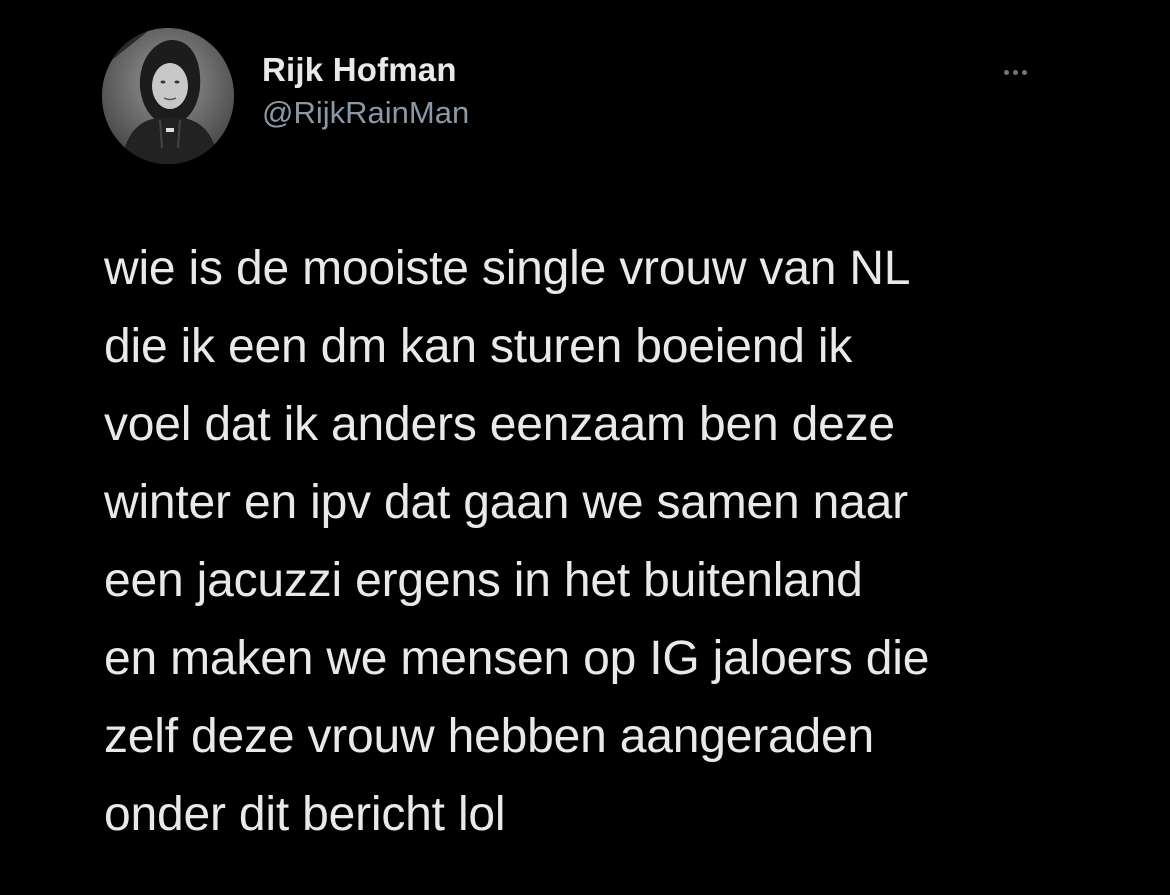  What do you see at coordinates (506, 502) in the screenshot?
I see `tweet-text-line: winter en ipv dat gaan we samen naar` at bounding box center [506, 502].